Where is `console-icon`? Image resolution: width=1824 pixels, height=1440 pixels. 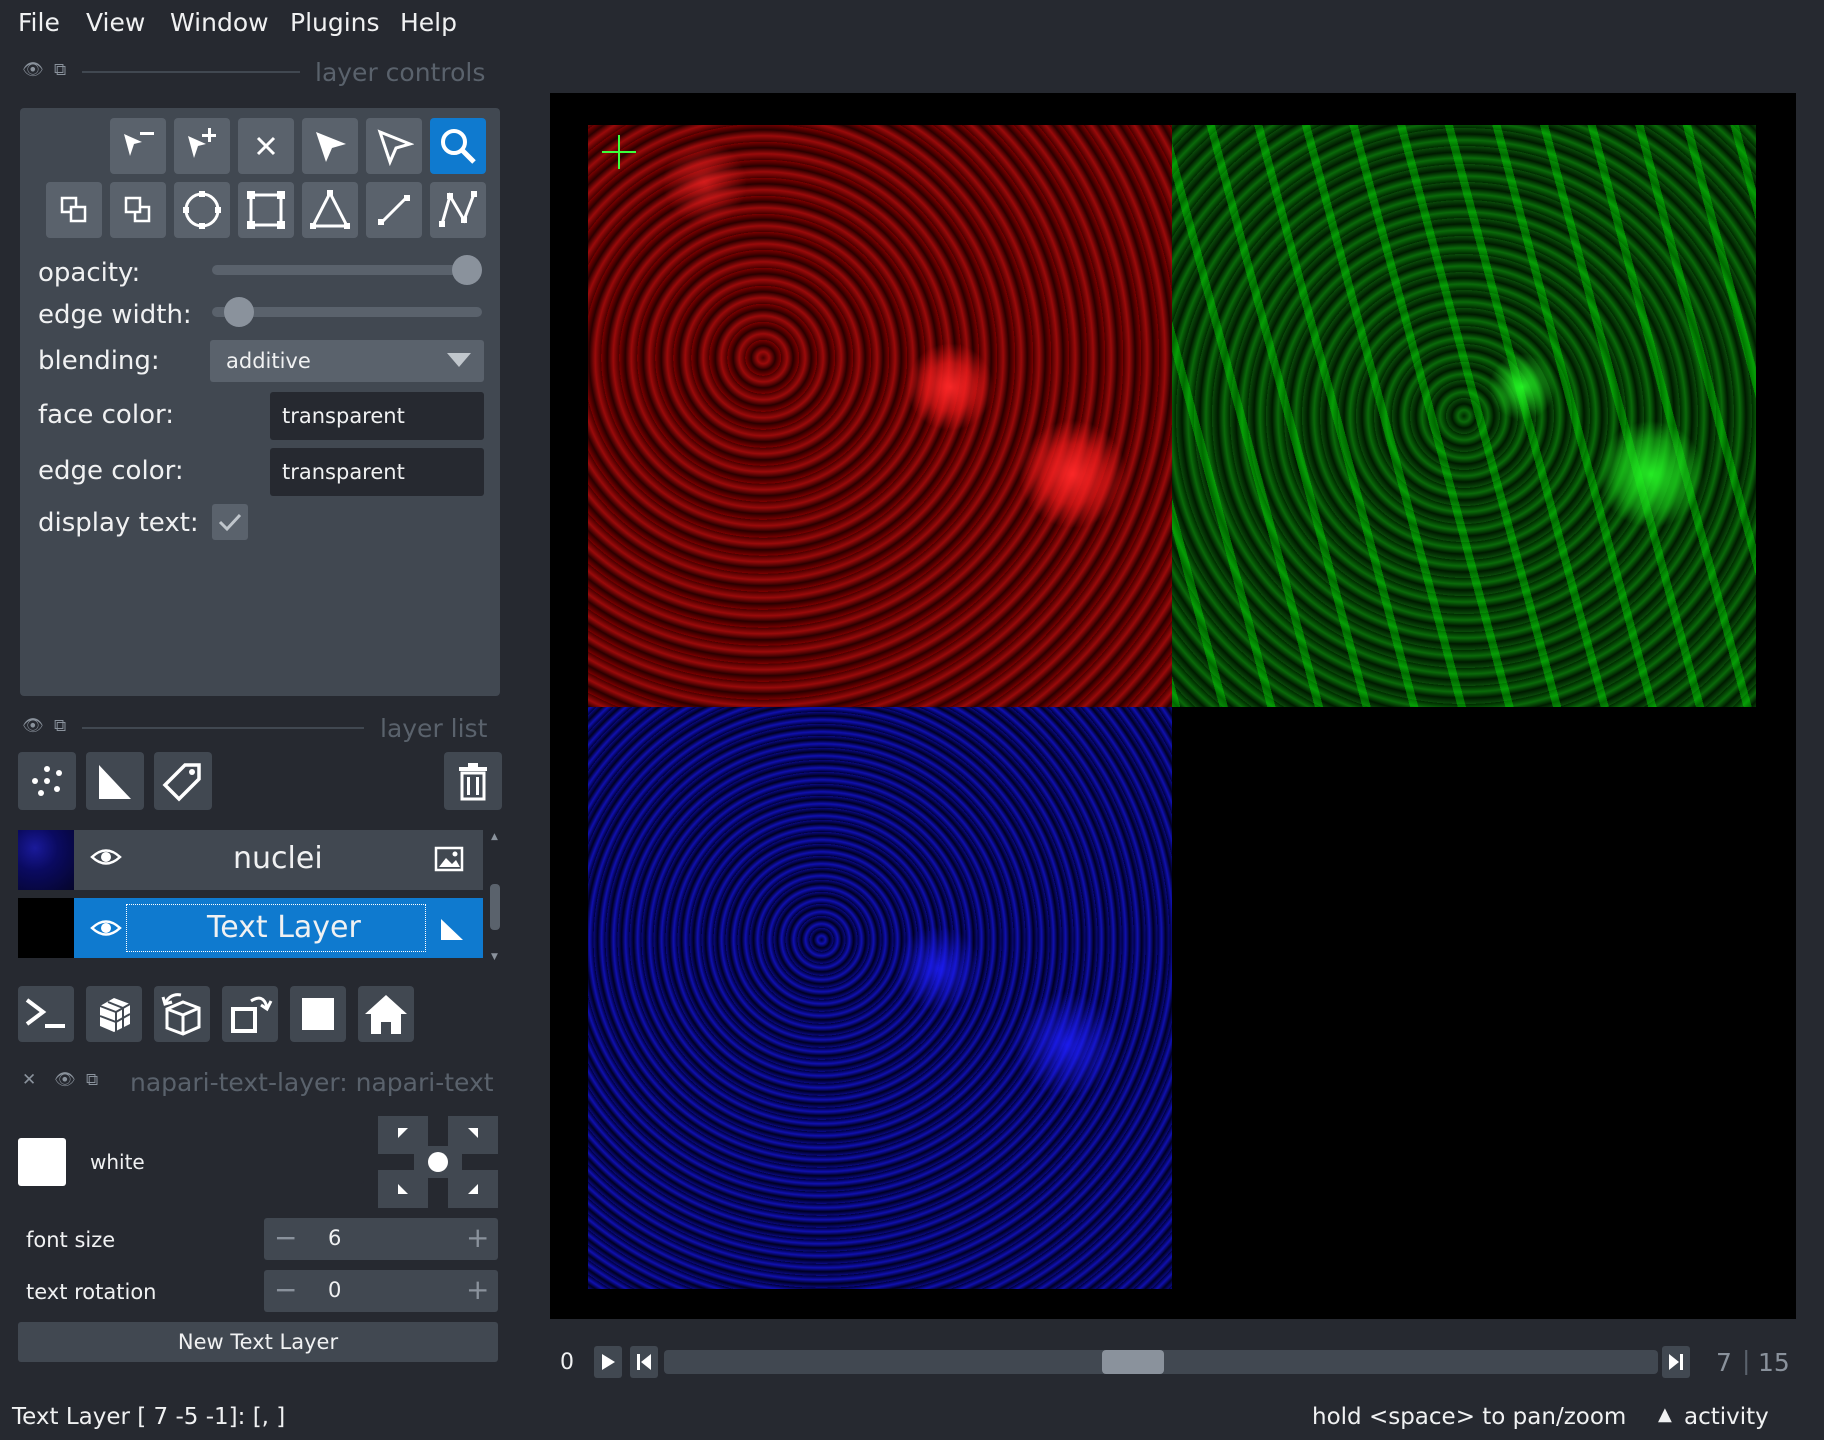
console-icon is located at coordinates (46, 1014).